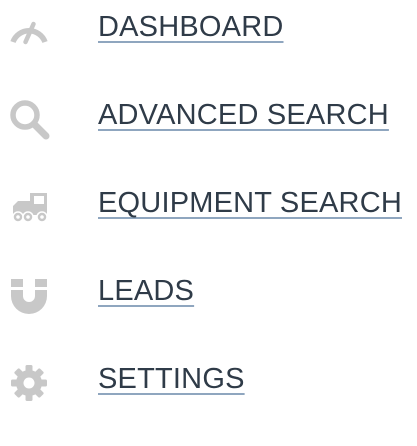 The image size is (417, 446). I want to click on nav-label-advanced-search: ADVANCED SEARCH, so click(243, 115).